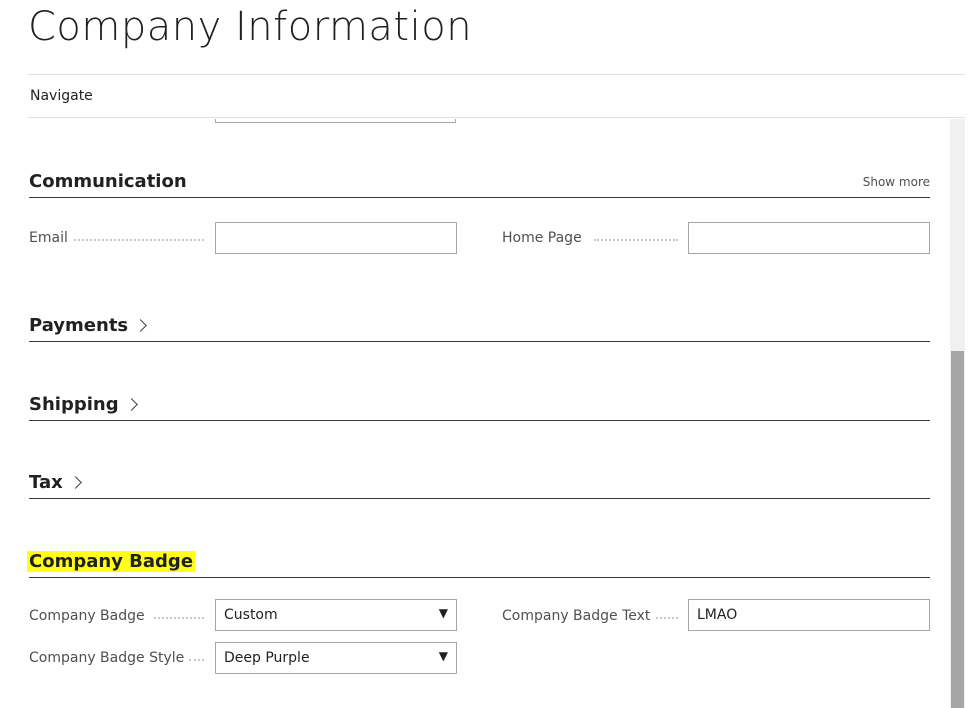  What do you see at coordinates (267, 658) in the screenshot?
I see `company-badge-style-value: Deep Purple` at bounding box center [267, 658].